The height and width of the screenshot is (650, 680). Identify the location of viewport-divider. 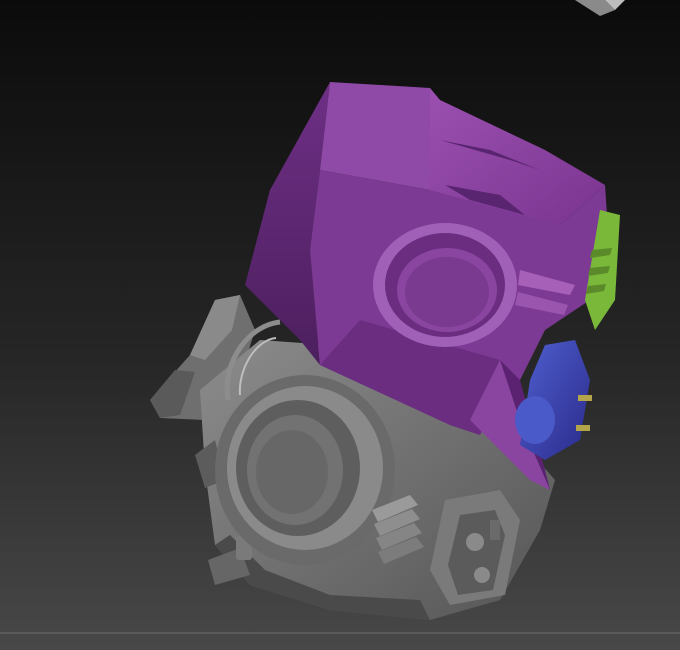
(340, 633).